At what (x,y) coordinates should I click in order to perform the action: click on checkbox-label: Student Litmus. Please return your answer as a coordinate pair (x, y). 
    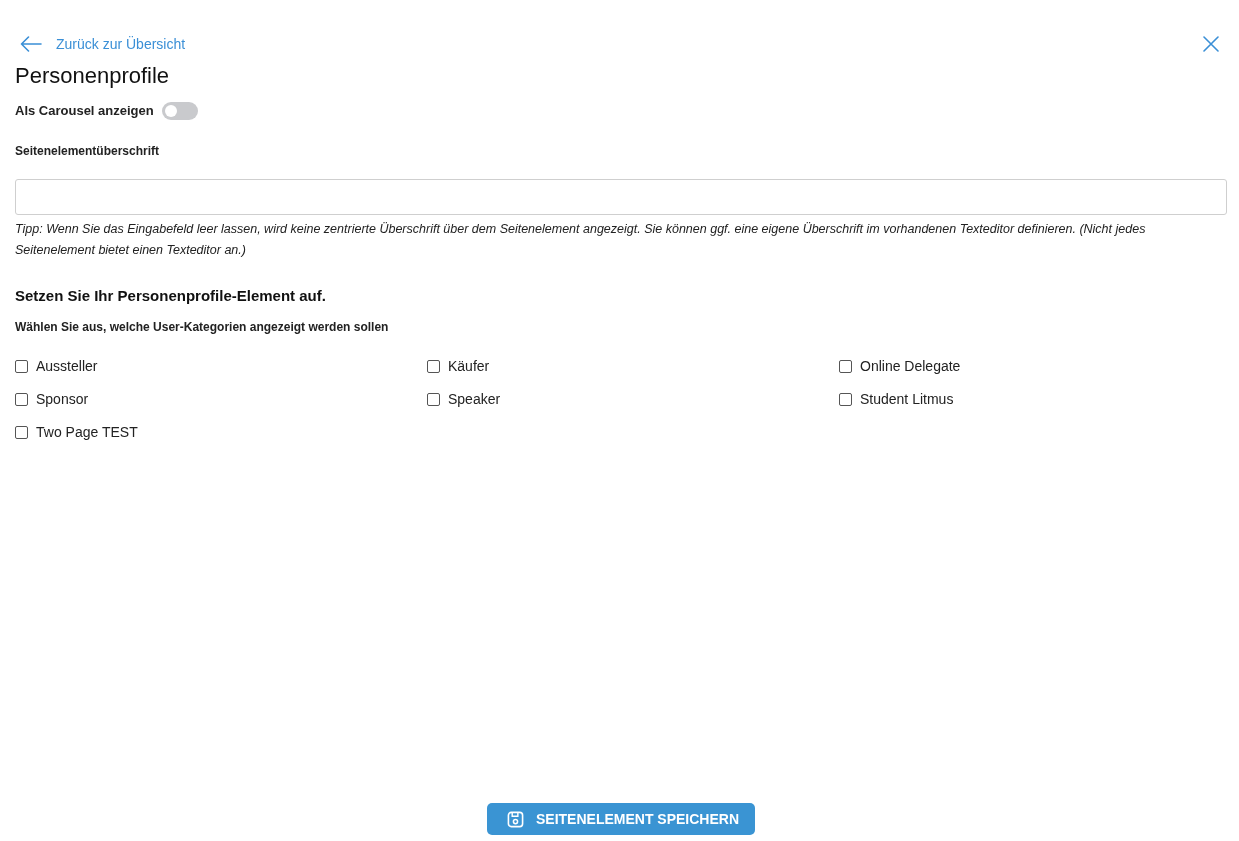
    Looking at the image, I should click on (907, 399).